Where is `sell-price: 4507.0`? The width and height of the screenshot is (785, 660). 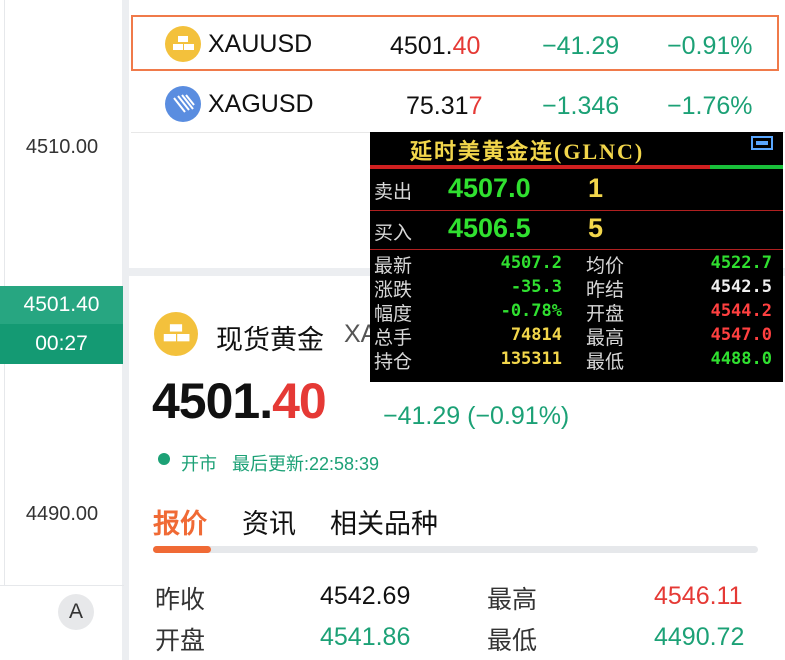
sell-price: 4507.0 is located at coordinates (489, 188).